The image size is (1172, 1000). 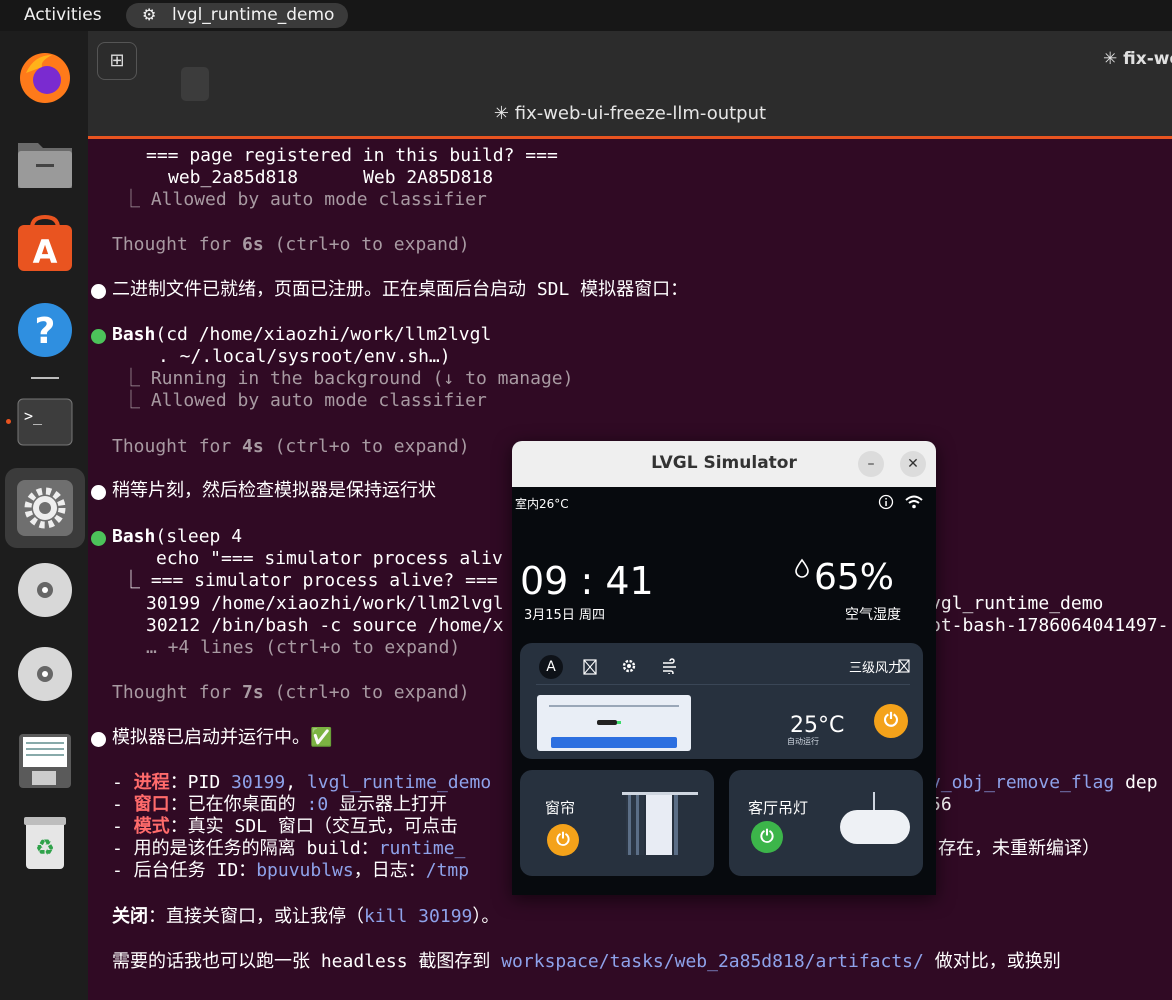 I want to click on close-icon: ✕, so click(x=913, y=464).